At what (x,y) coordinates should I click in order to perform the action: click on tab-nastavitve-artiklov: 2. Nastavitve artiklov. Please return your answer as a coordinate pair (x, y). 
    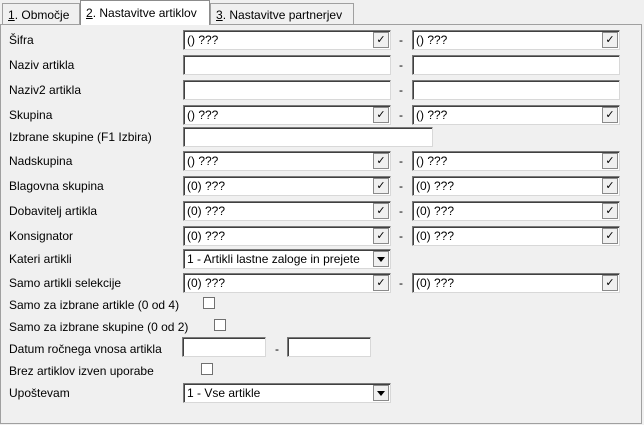
    Looking at the image, I should click on (145, 12).